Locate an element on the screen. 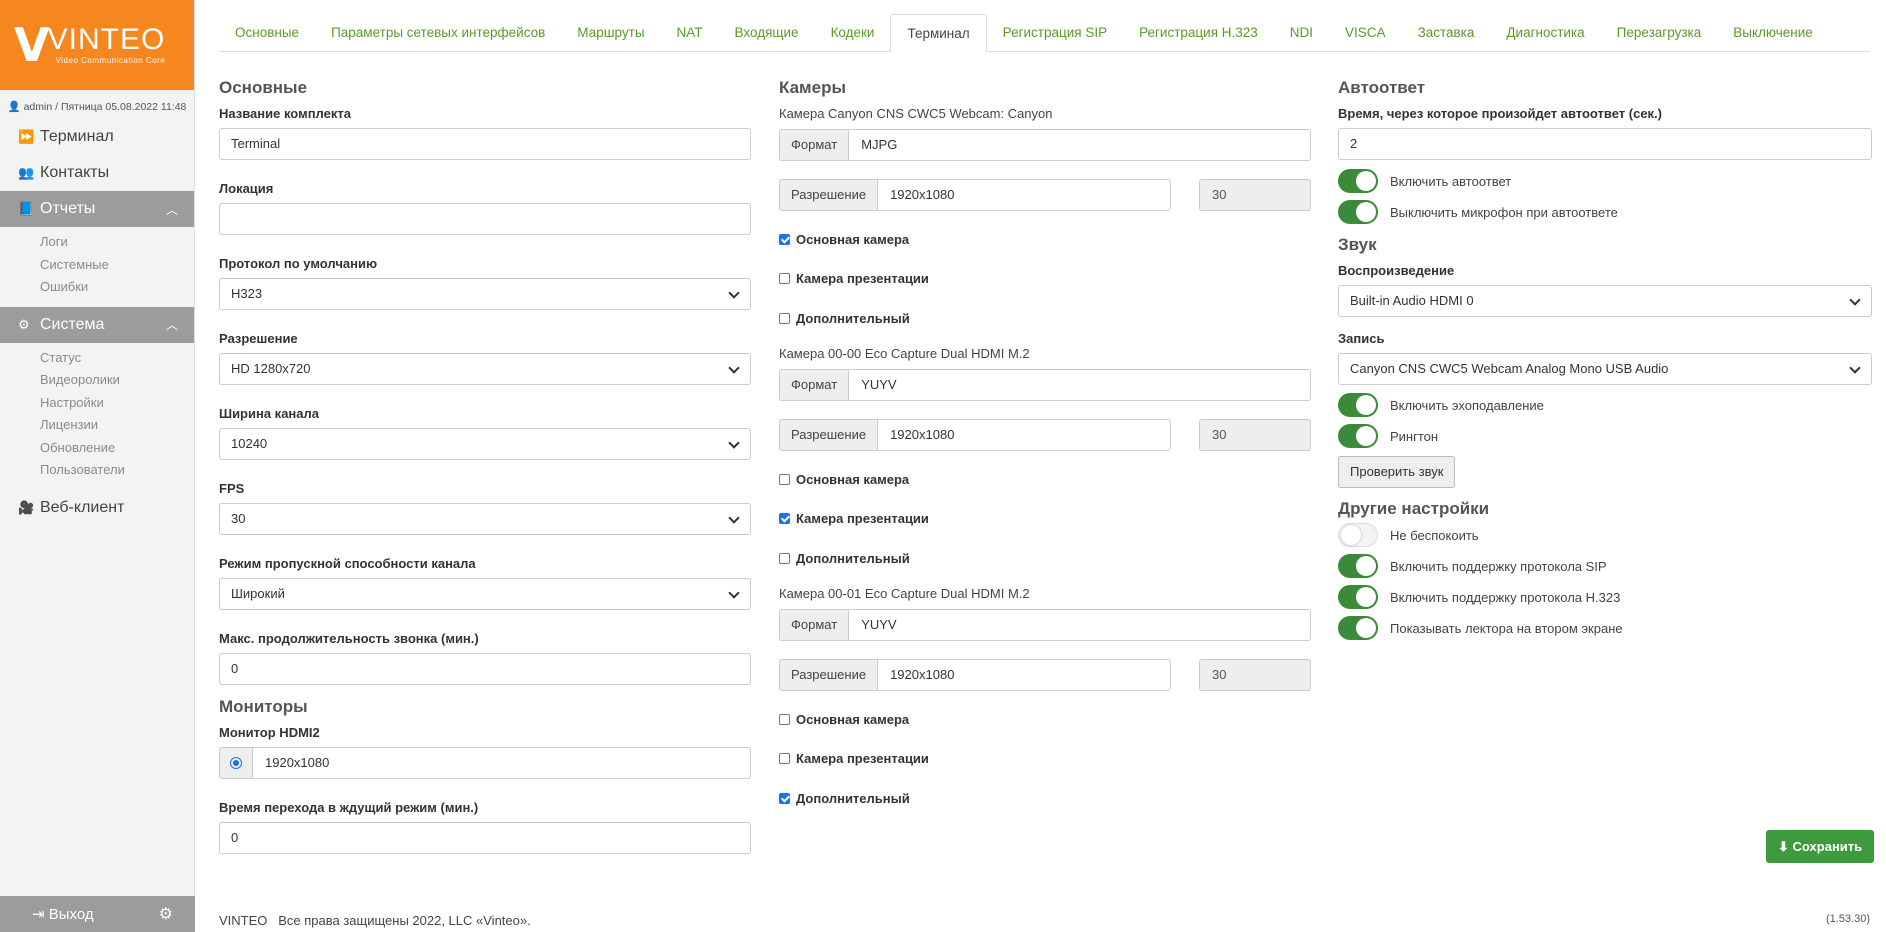  presentation-camera-label: Камера презентации is located at coordinates (862, 518).